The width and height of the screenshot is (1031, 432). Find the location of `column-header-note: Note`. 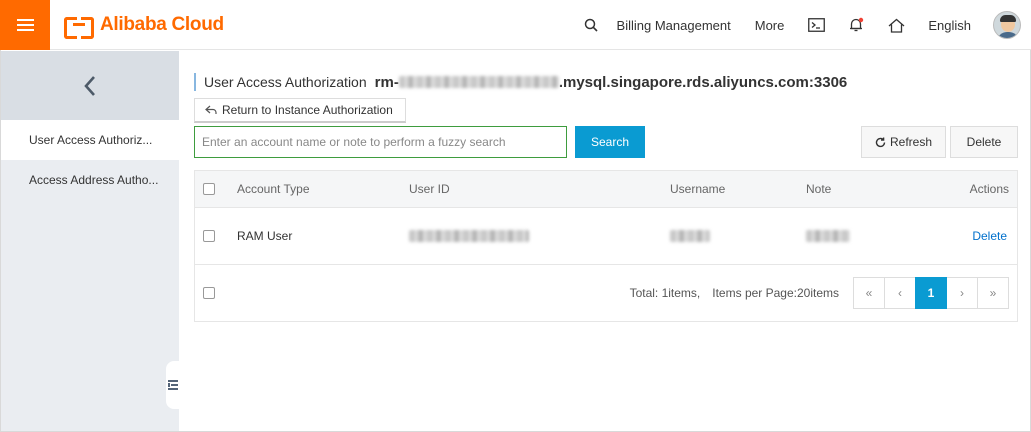

column-header-note: Note is located at coordinates (818, 189).